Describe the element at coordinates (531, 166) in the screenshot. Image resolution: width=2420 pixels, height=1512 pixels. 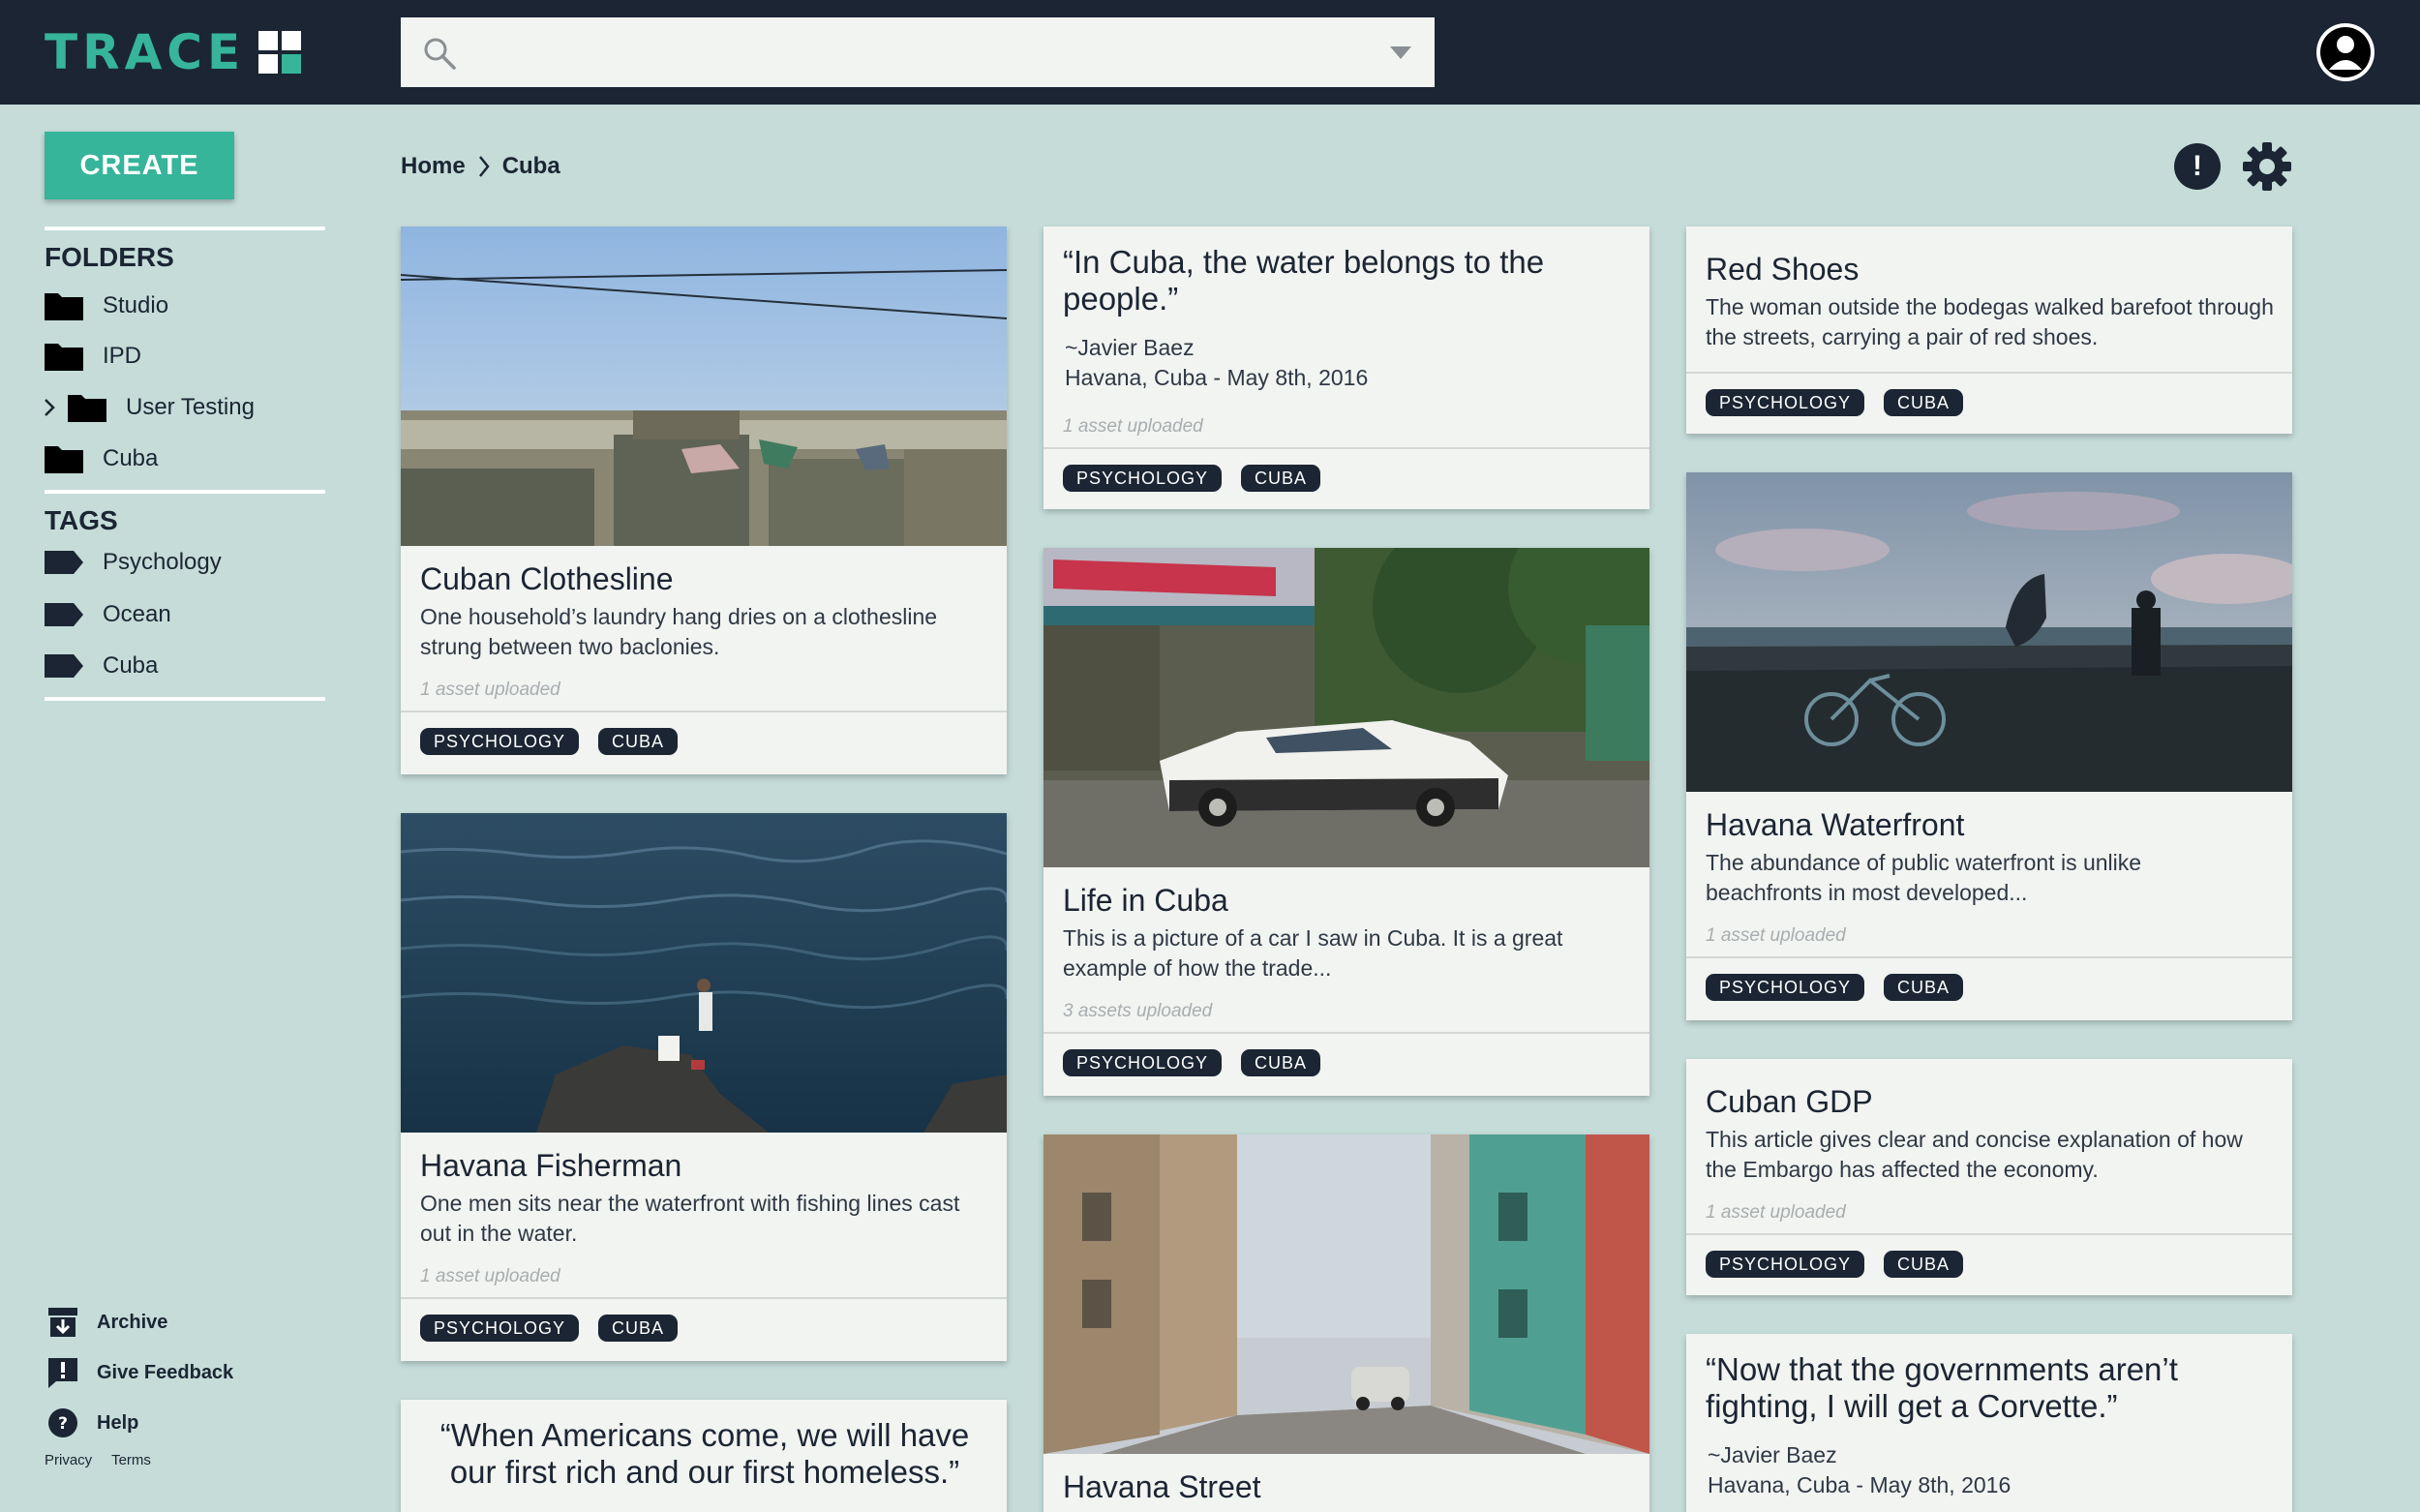
I see `breadcrumb-current: Cuba` at that location.